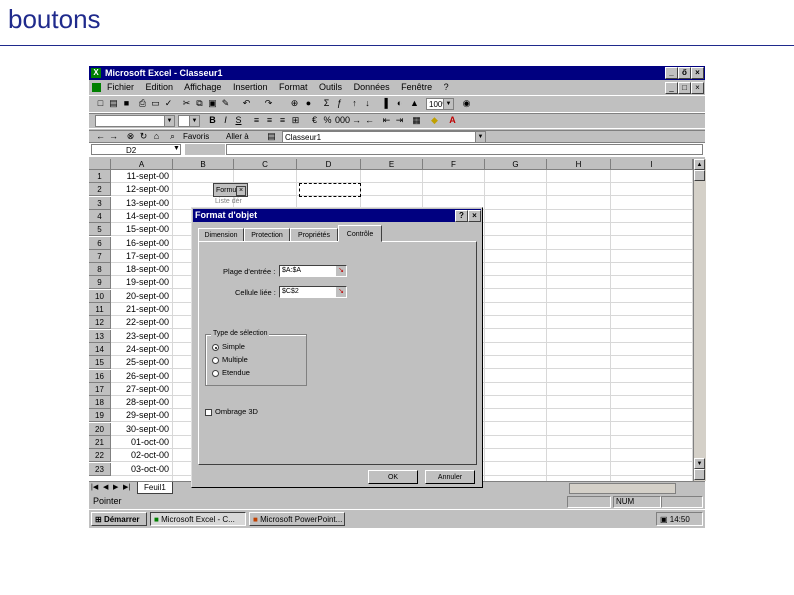 Image resolution: width=794 pixels, height=595 pixels. I want to click on horizontal-scrollbar, so click(622, 488).